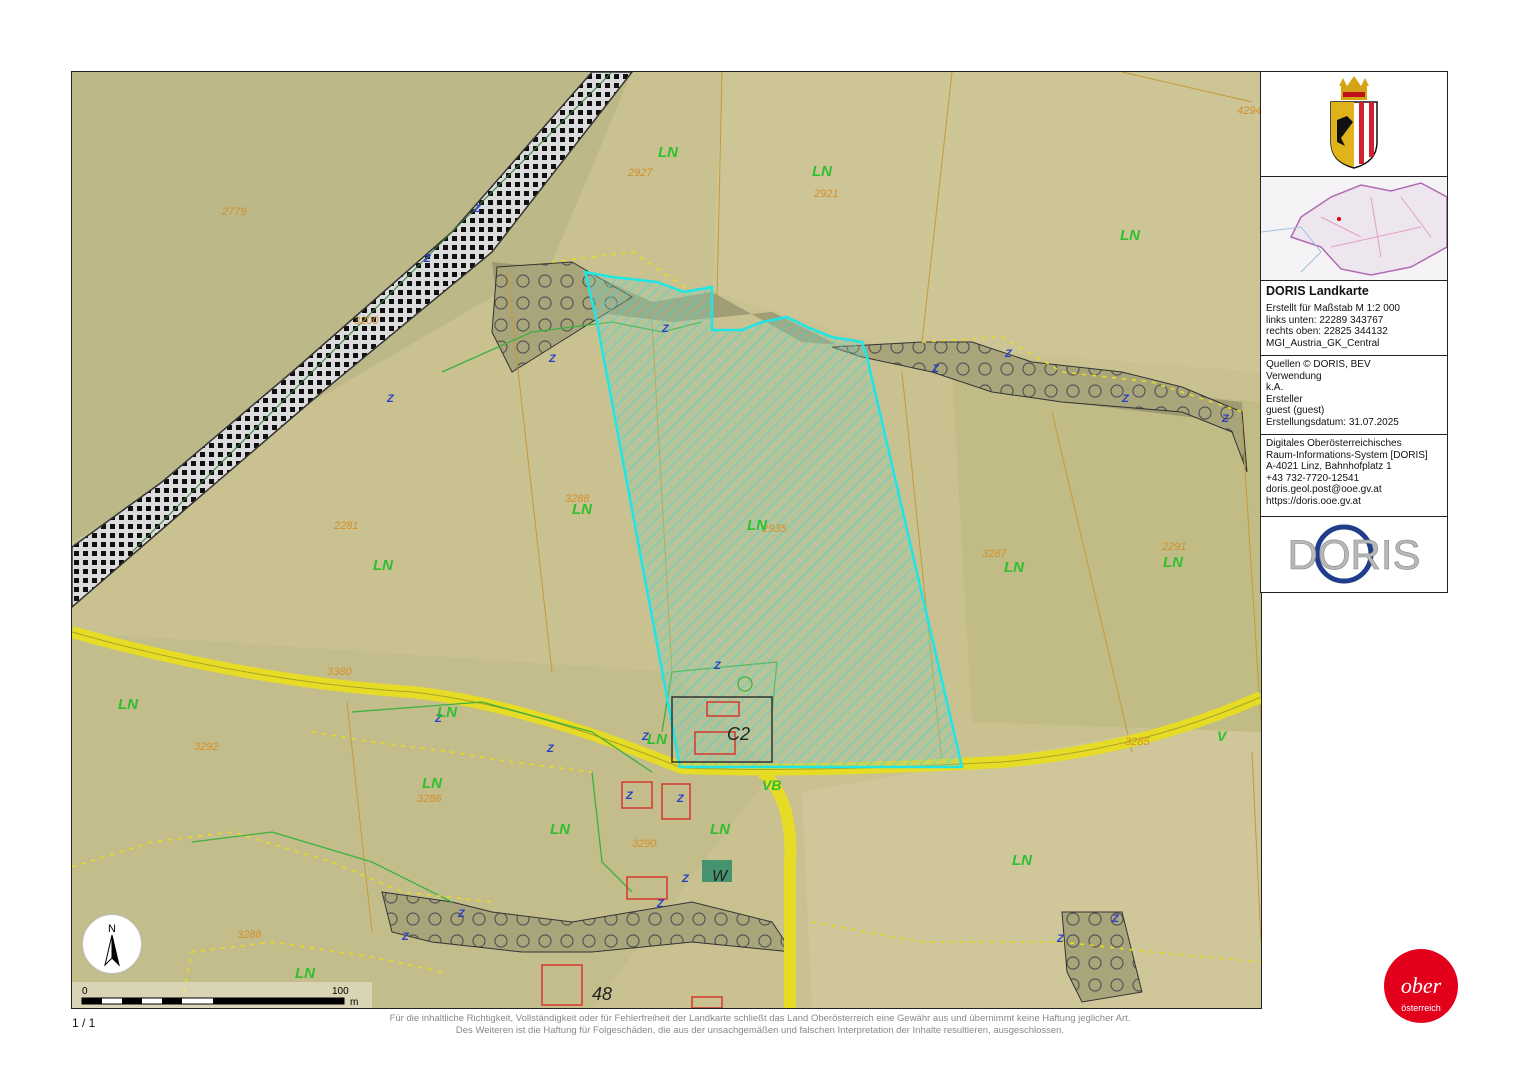 This screenshot has width=1527, height=1080. I want to click on email-link: doris.geol.post@ooe.gv.at, so click(1354, 490).